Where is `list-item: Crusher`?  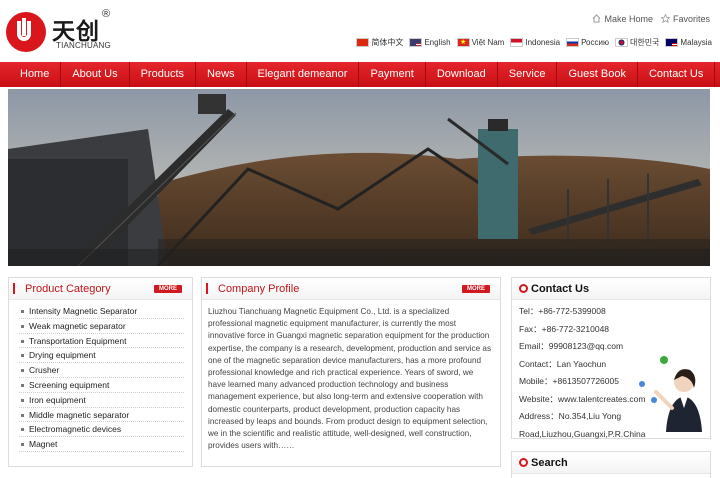 list-item: Crusher is located at coordinates (101, 370).